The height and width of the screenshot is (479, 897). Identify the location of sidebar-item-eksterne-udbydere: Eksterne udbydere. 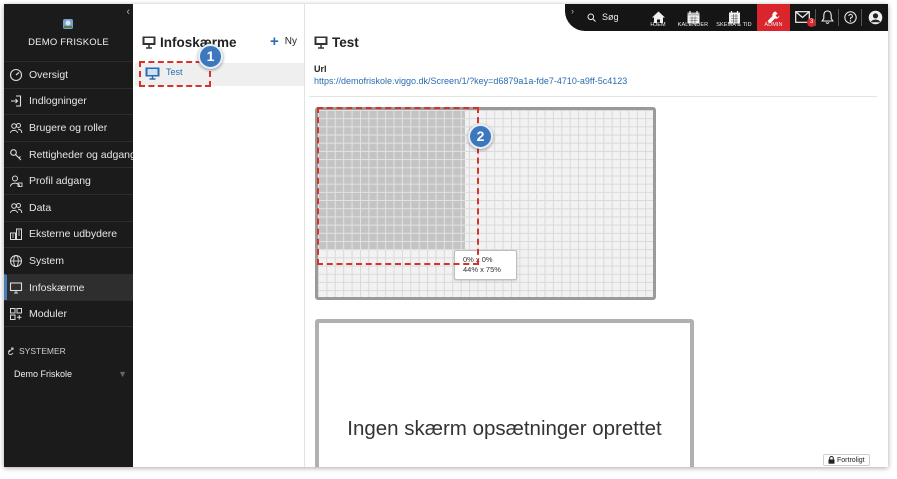
(68, 234).